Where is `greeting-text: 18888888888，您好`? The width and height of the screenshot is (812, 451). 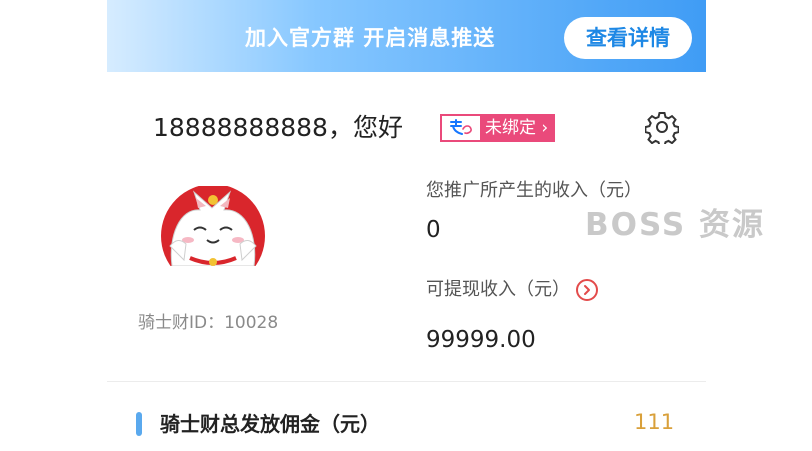
greeting-text: 18888888888，您好 is located at coordinates (278, 127).